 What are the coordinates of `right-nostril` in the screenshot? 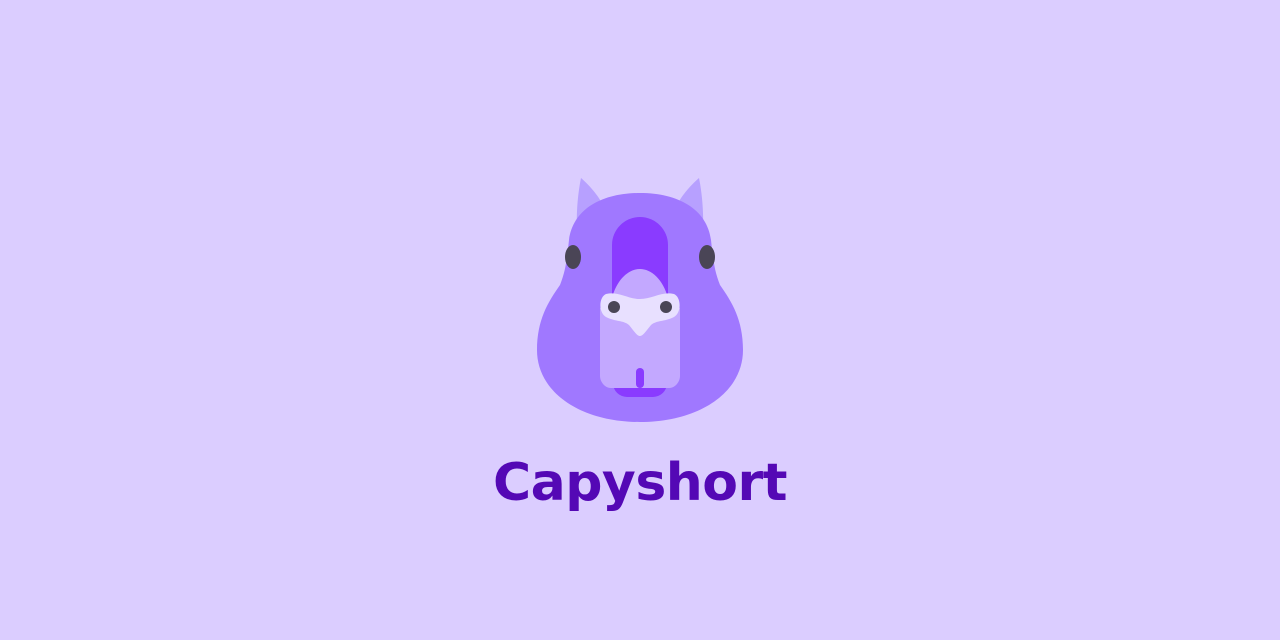 It's located at (666, 307).